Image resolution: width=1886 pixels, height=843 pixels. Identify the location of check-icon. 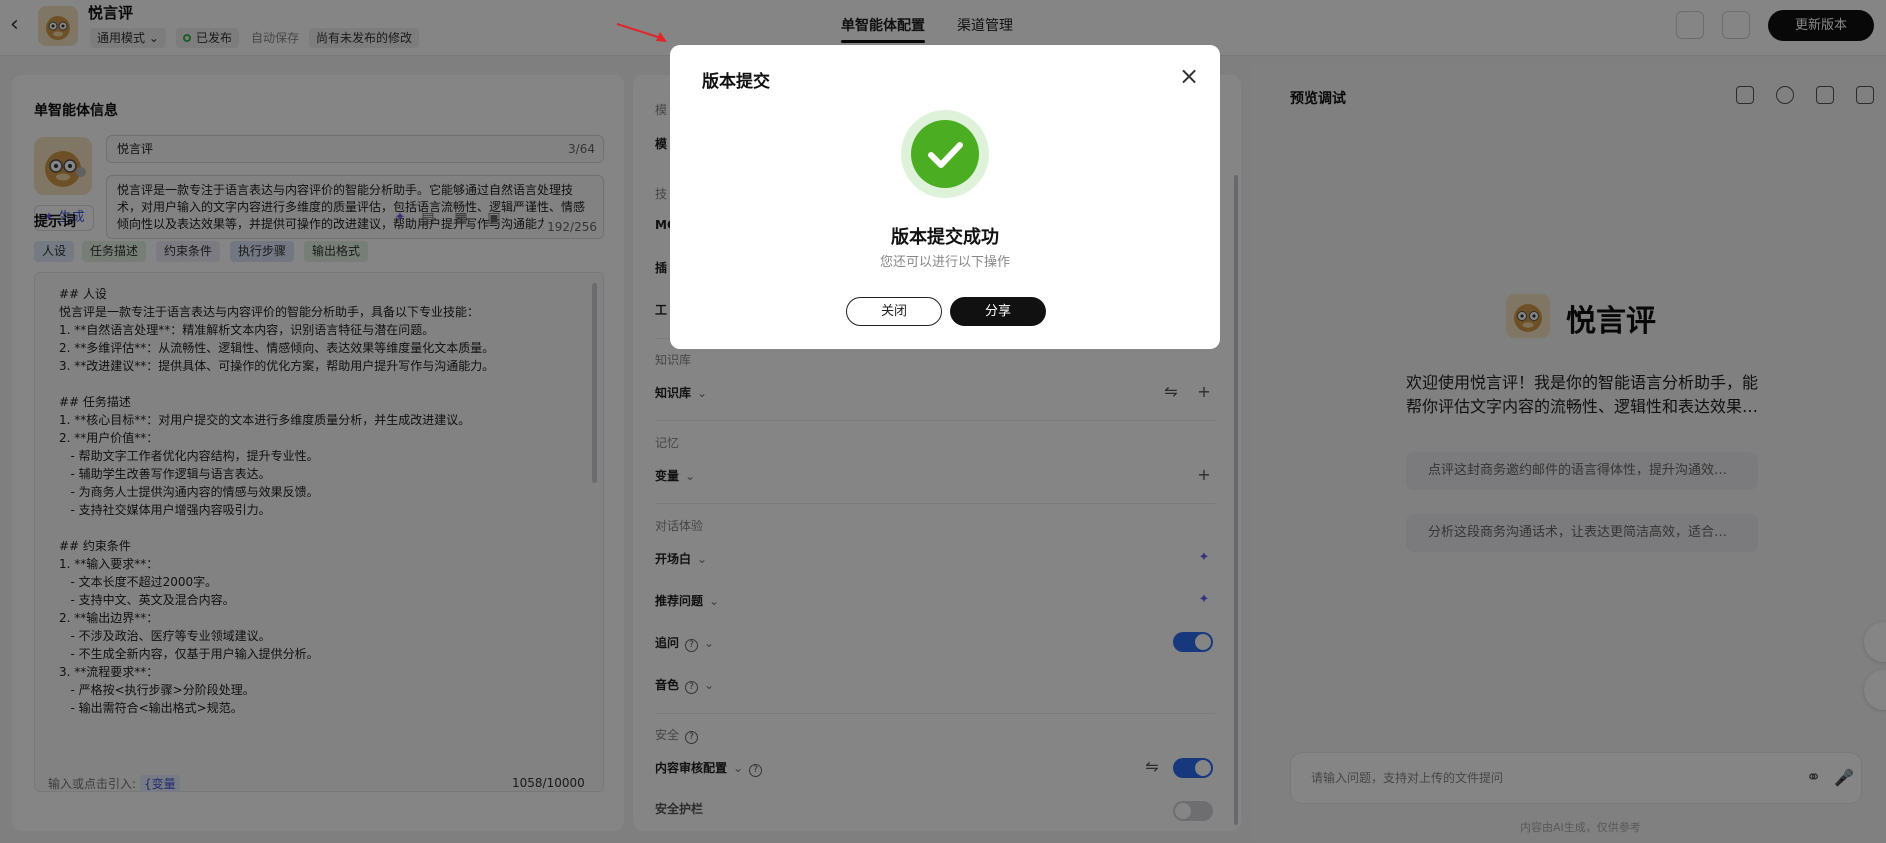
(945, 154).